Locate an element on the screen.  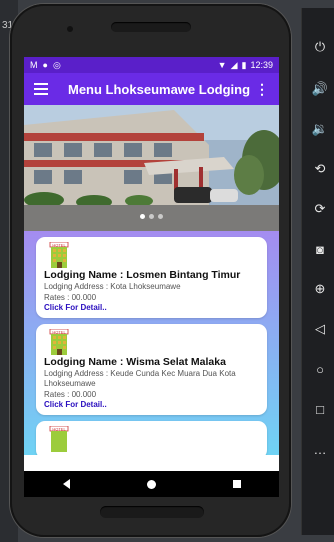
zoom-icon: ⊕ is located at coordinates (320, 289).